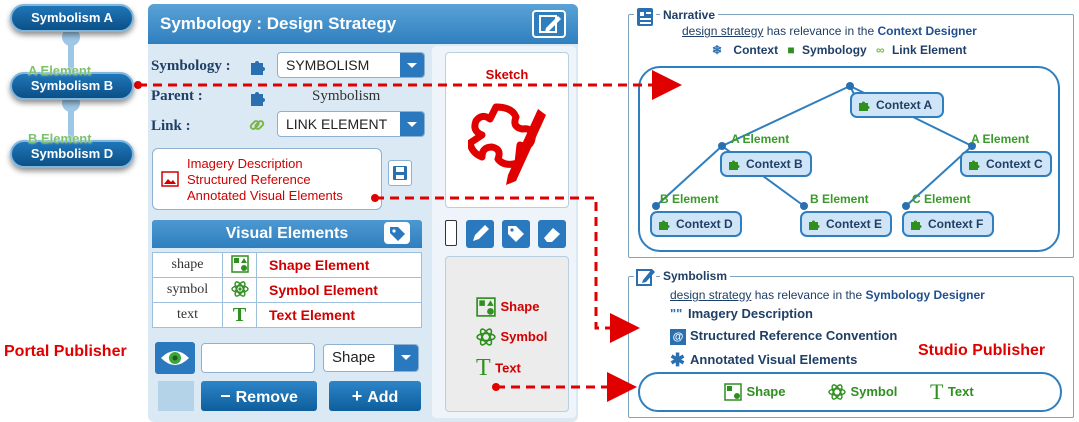 Image resolution: width=1079 pixels, height=422 pixels. What do you see at coordinates (874, 392) in the screenshot?
I see `bar-item-label: Symbol` at bounding box center [874, 392].